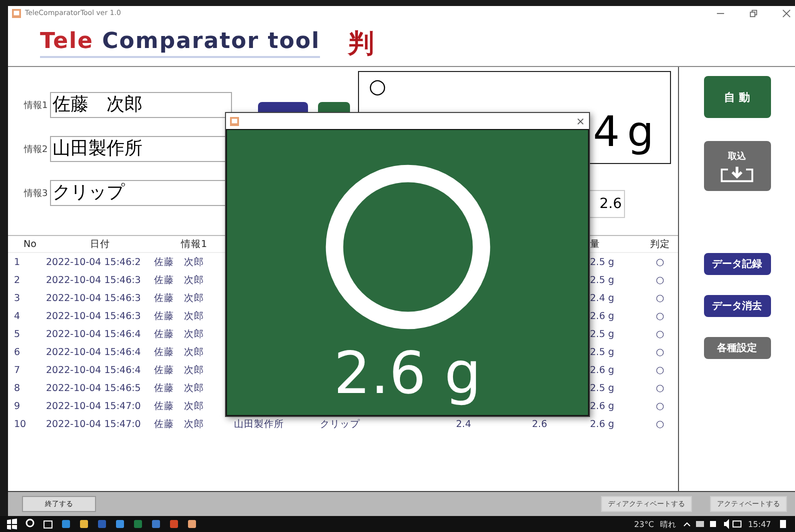 This screenshot has width=795, height=532. Describe the element at coordinates (737, 348) in the screenshot. I see `side-button: 各種設定` at that location.